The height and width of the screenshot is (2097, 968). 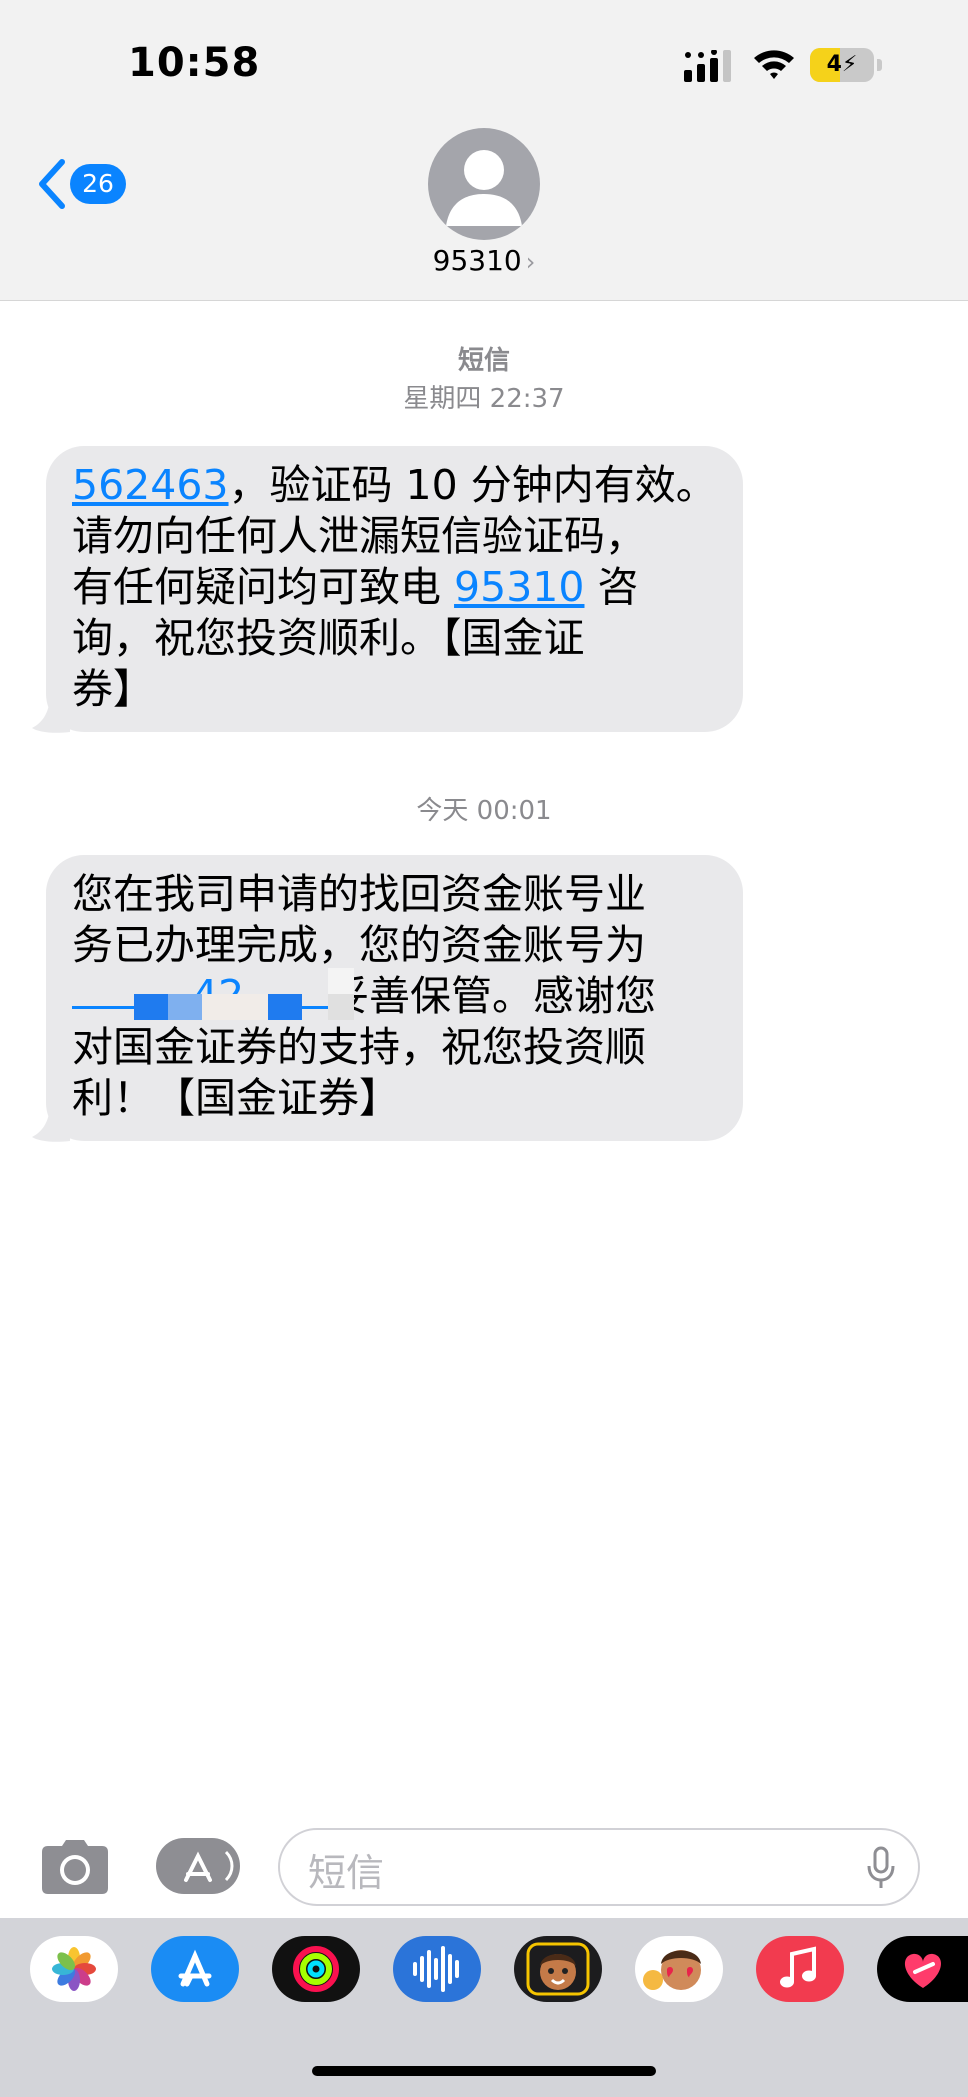 I want to click on audio-message-app-button, so click(x=437, y=1969).